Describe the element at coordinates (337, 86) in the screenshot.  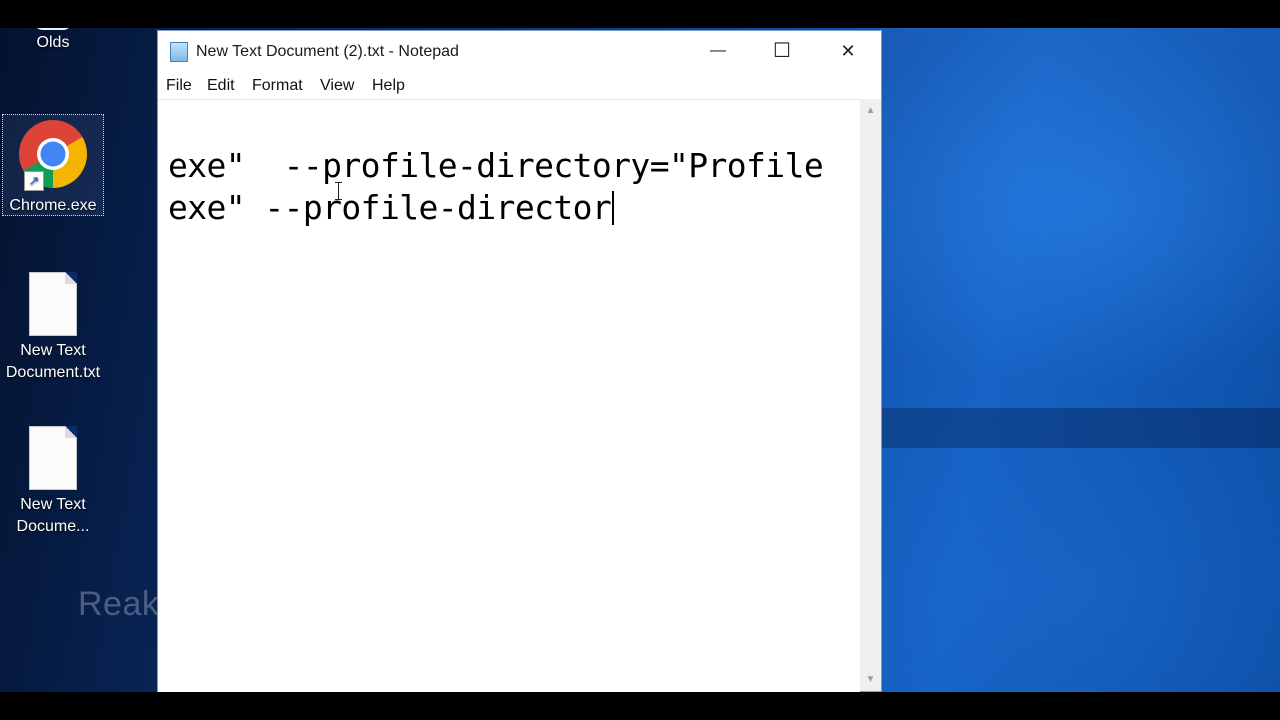
I see `menu-view: View` at that location.